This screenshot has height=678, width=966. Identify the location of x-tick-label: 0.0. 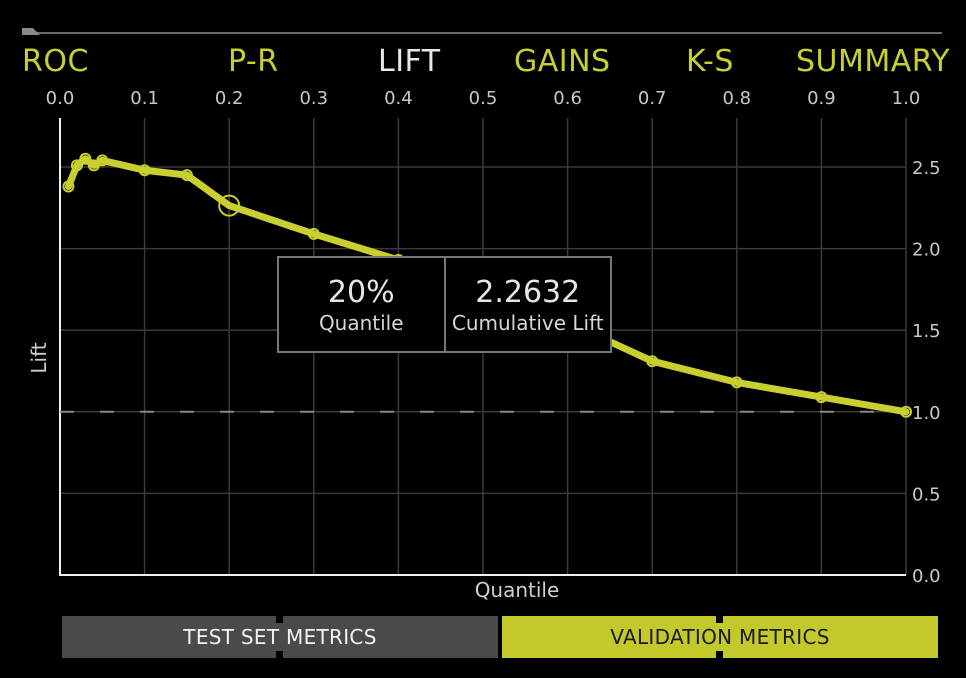
(60, 98).